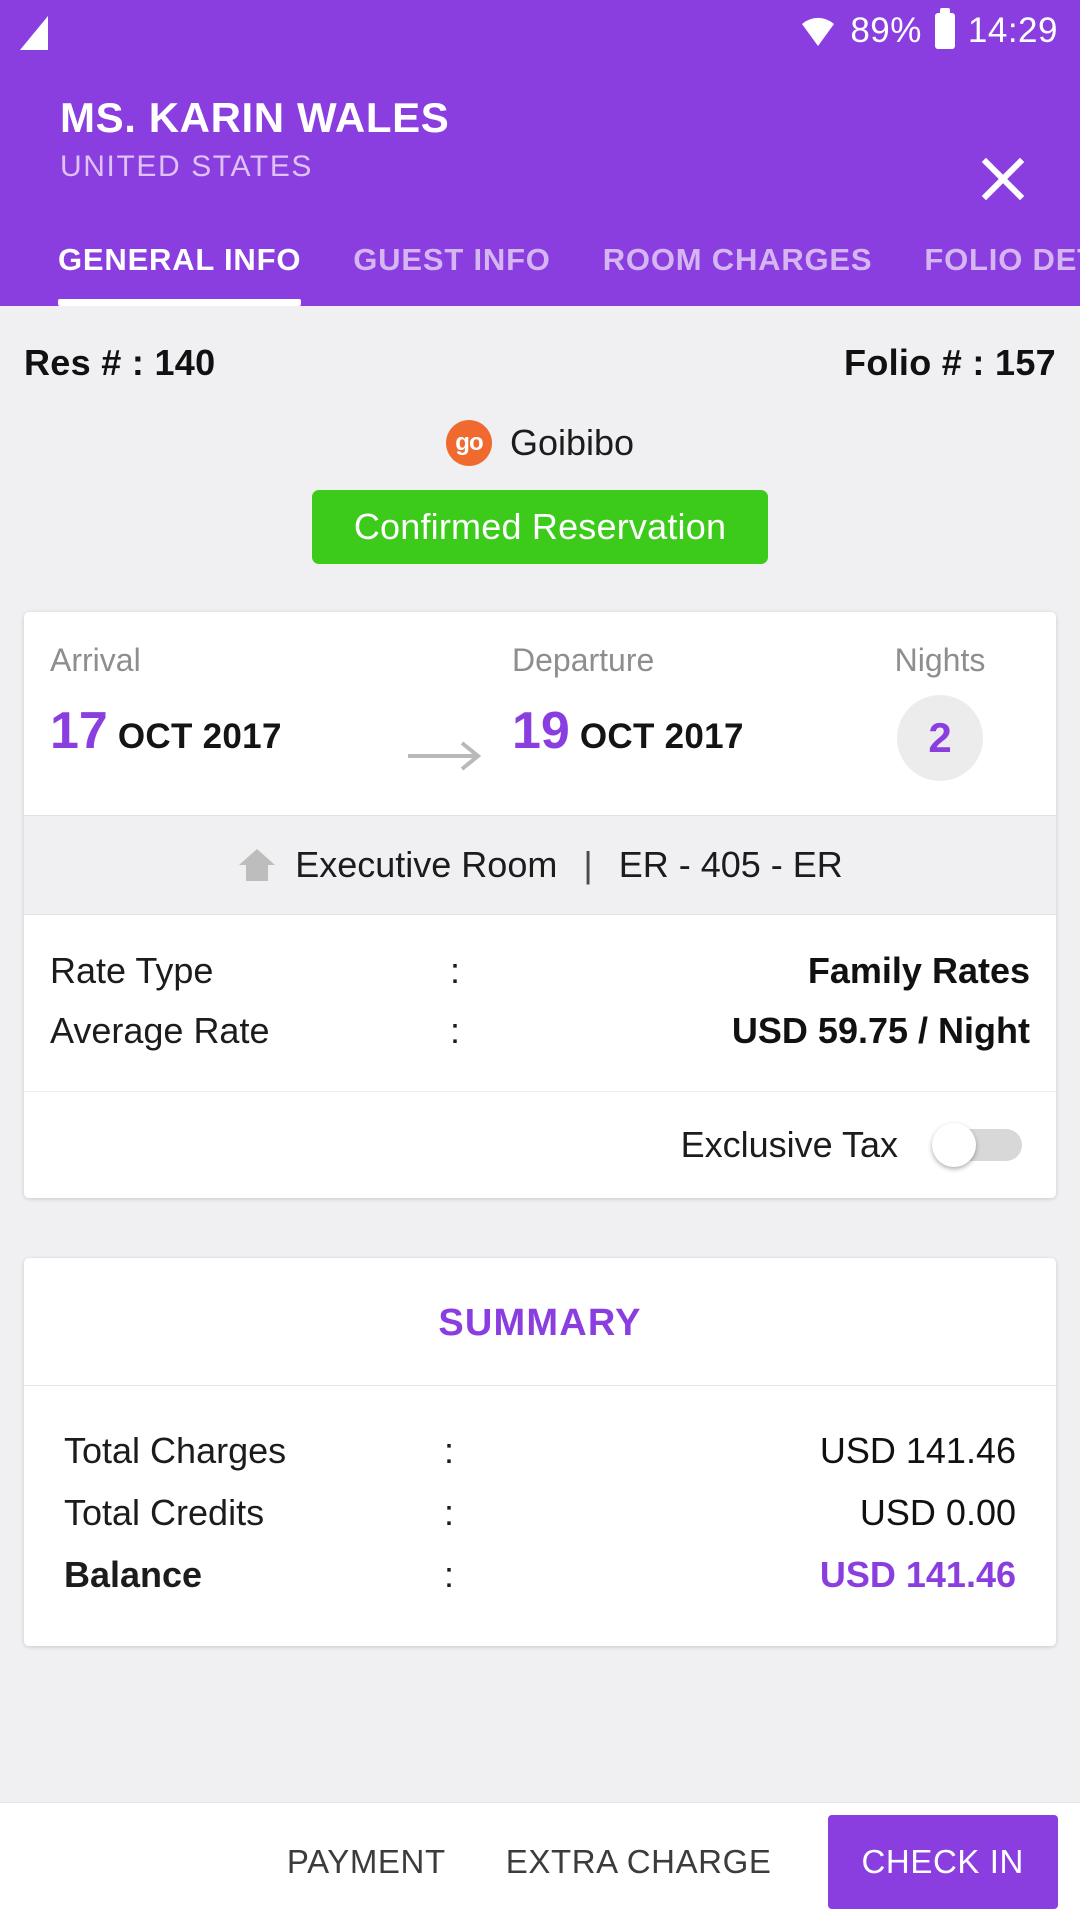  I want to click on guest-country: UNITED STATES, so click(187, 167).